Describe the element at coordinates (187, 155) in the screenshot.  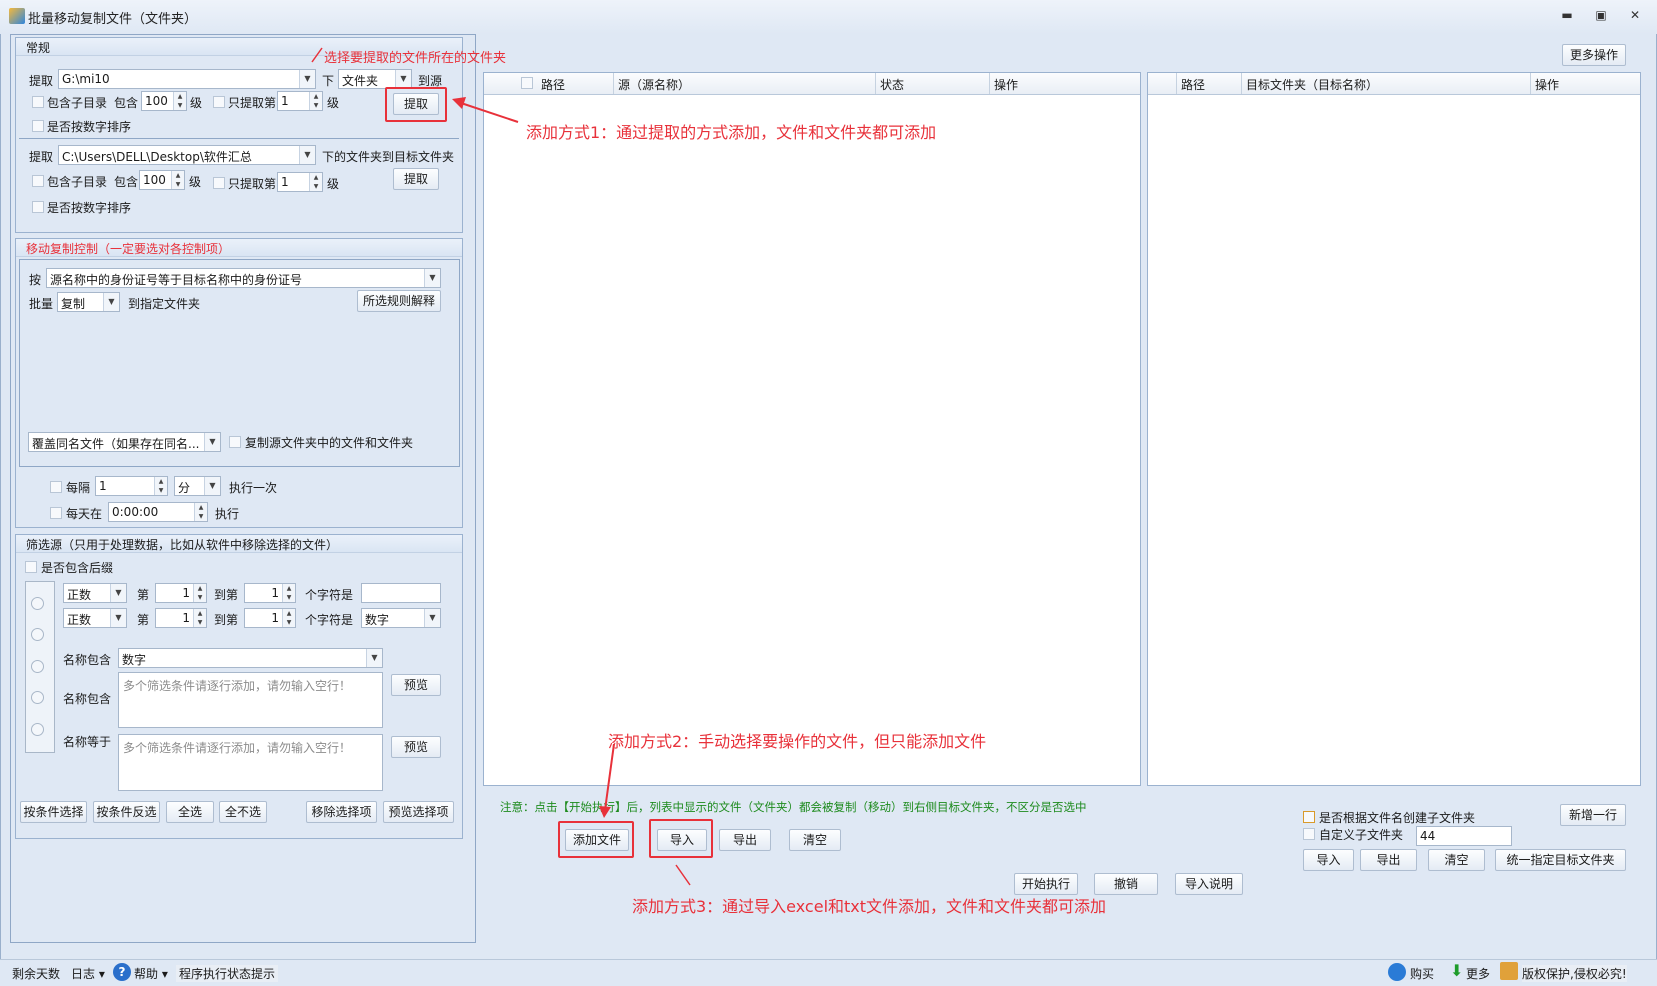
I see `extract-path-combo-2: C:\Users\DELL\Desktop\软件汇总 ▼` at that location.